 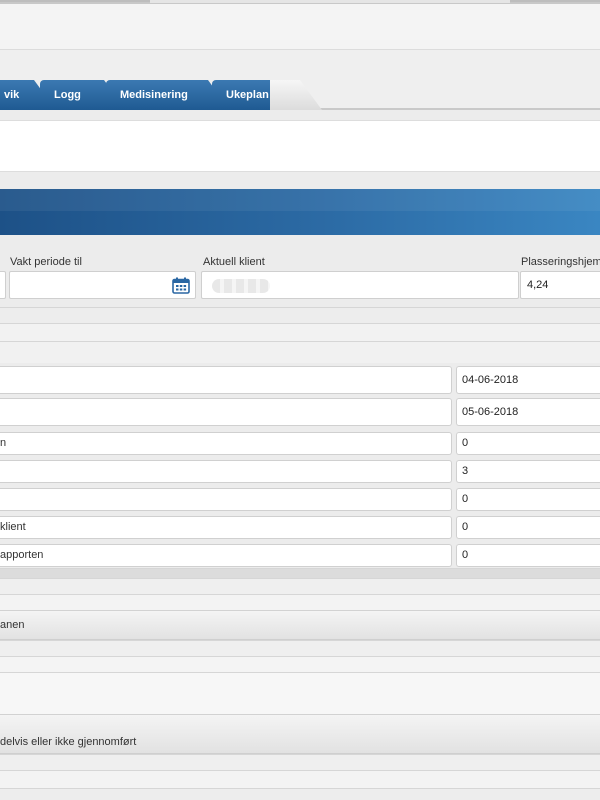 I want to click on section-delvis: delvis eller ikke gjennomført, so click(x=300, y=734).